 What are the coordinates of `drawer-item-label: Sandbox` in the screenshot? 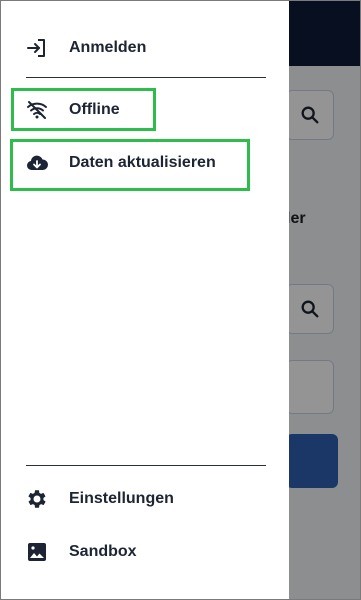 It's located at (103, 551).